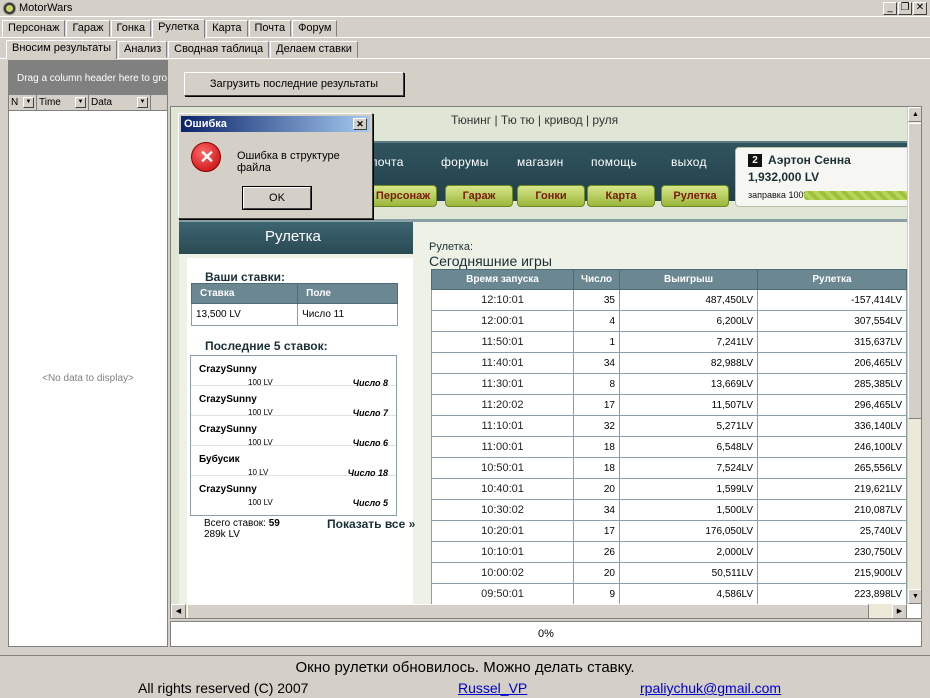  I want to click on table-row: 10:30:02 34 1,500LV 210,087LV, so click(669, 510).